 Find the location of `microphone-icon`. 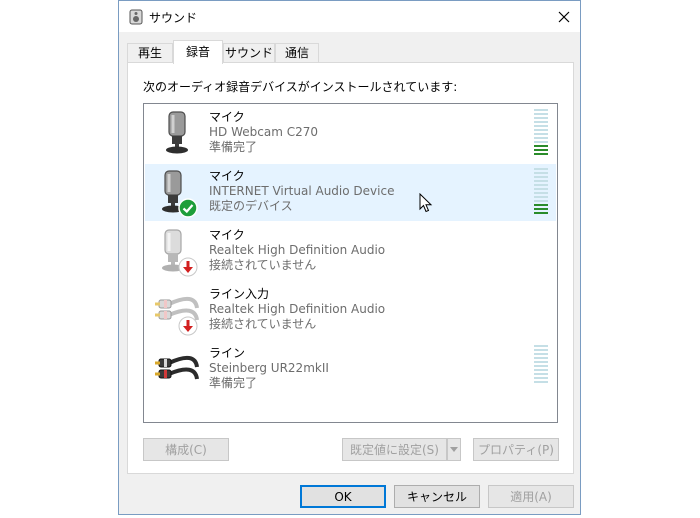

microphone-icon is located at coordinates (177, 132).